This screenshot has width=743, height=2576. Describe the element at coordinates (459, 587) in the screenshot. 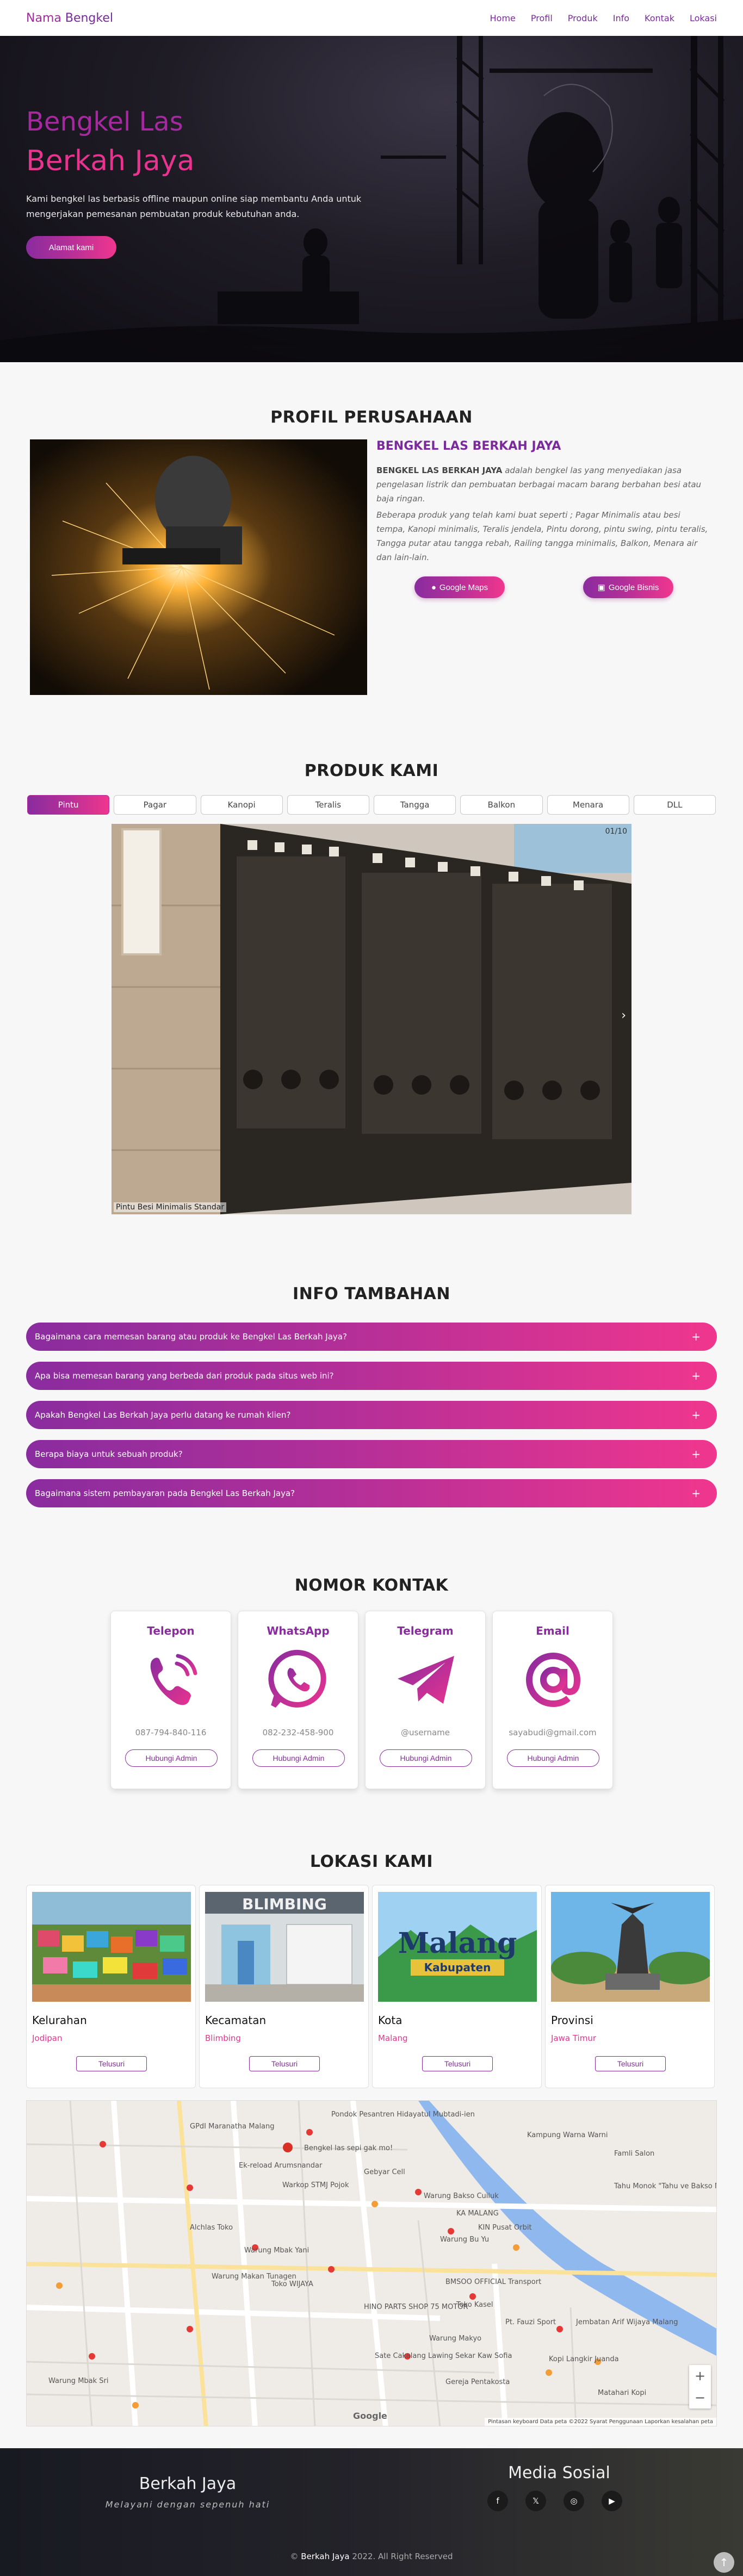

I see `google-maps-button: ● Google Maps` at that location.